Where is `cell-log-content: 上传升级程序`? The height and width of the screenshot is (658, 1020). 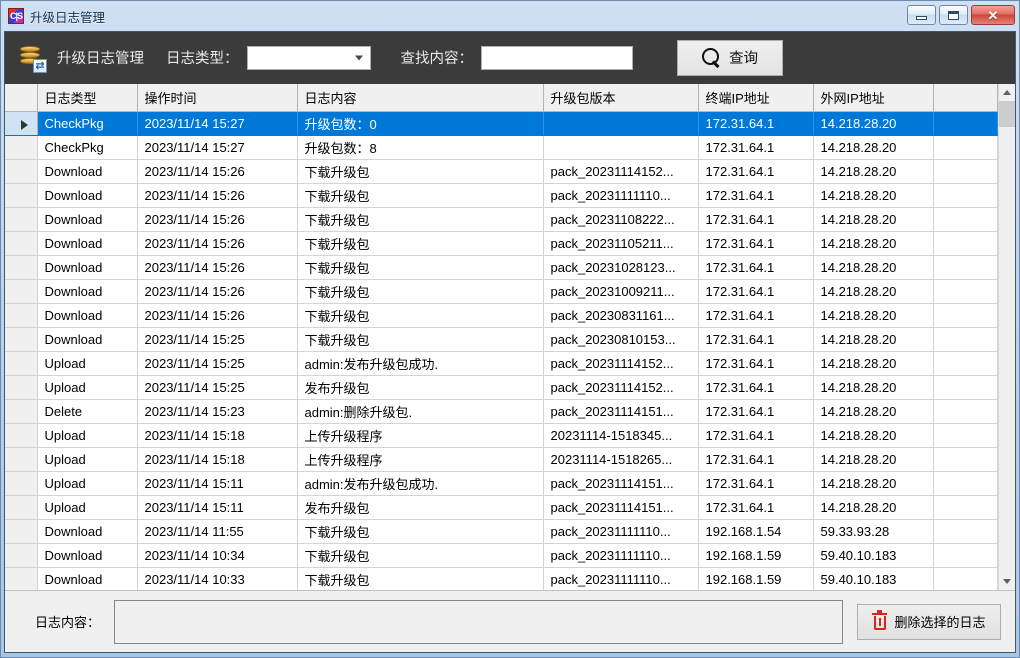 cell-log-content: 上传升级程序 is located at coordinates (420, 459).